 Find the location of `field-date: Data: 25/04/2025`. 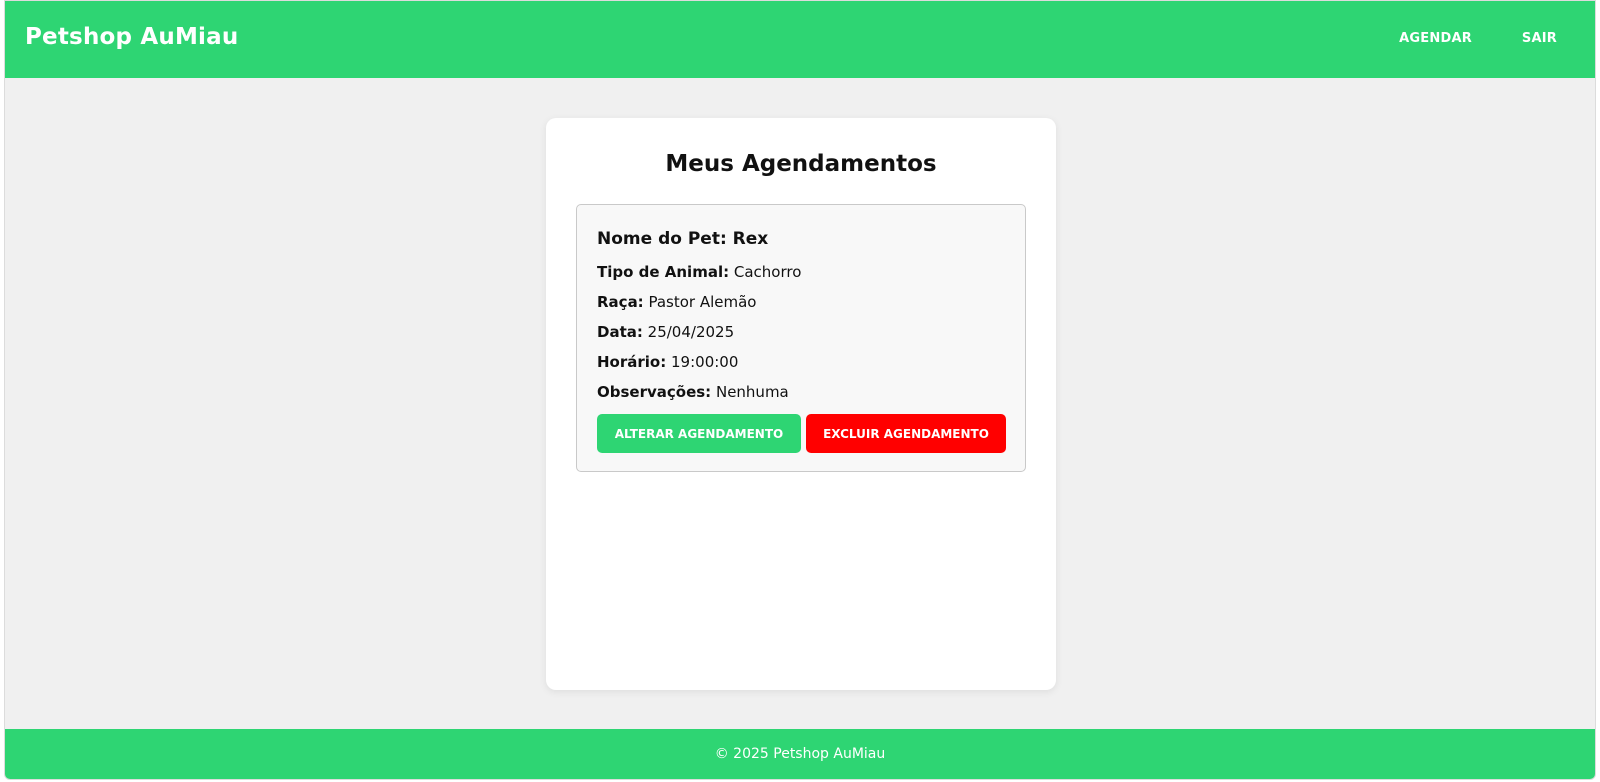

field-date: Data: 25/04/2025 is located at coordinates (665, 332).